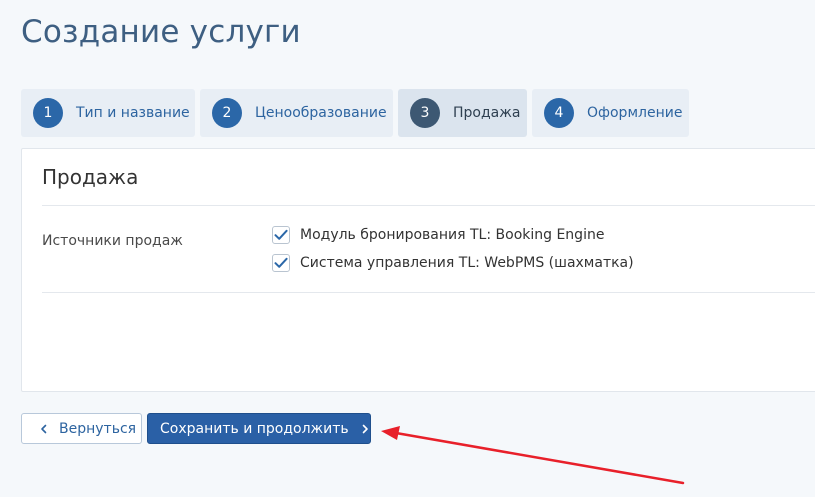 The height and width of the screenshot is (497, 815). I want to click on webpms-checkbox, so click(281, 263).